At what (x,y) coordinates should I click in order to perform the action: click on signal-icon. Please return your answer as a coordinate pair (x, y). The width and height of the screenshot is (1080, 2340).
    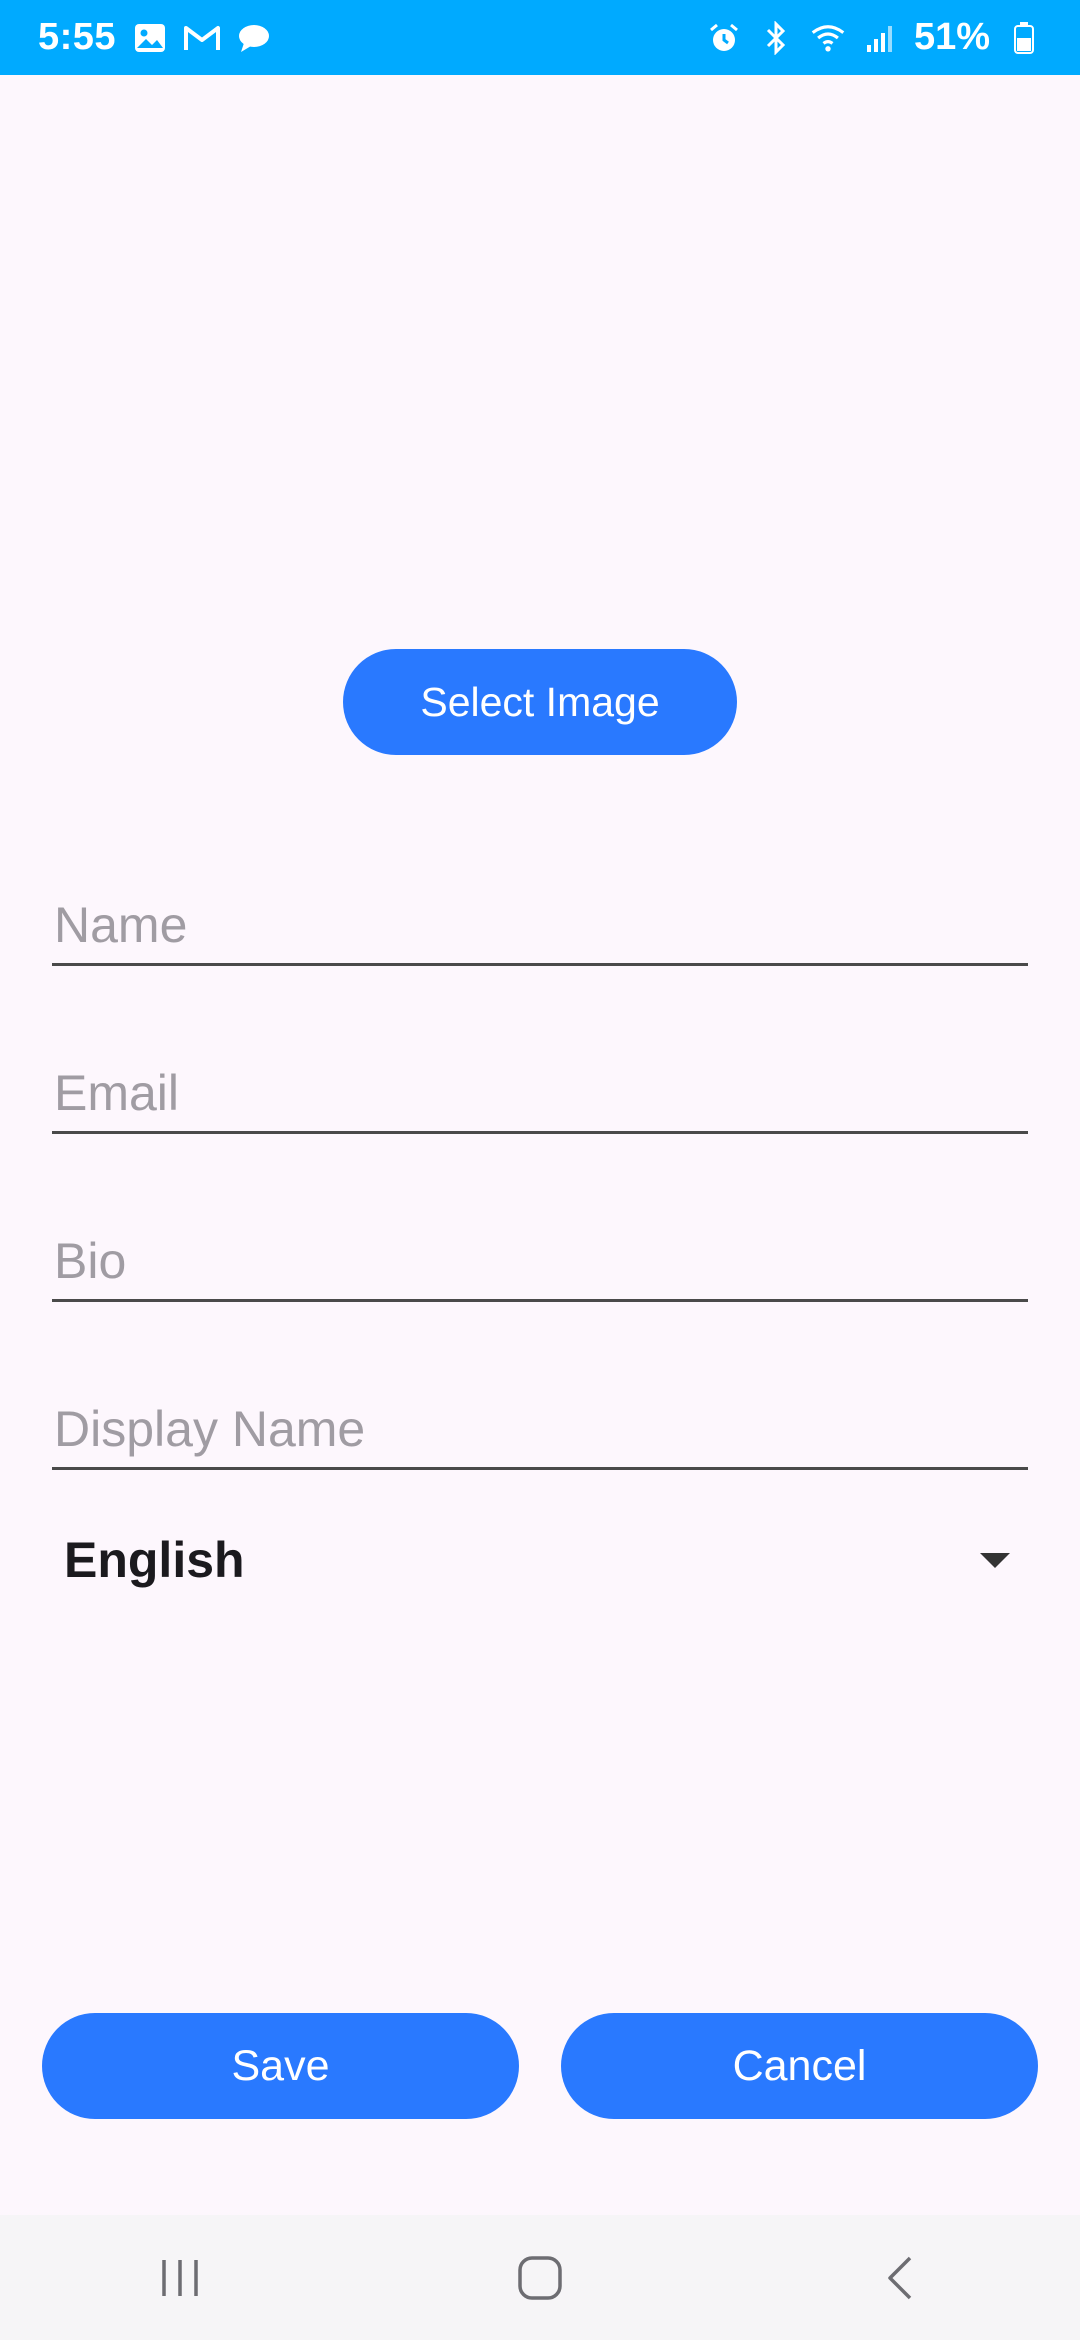
    Looking at the image, I should click on (880, 38).